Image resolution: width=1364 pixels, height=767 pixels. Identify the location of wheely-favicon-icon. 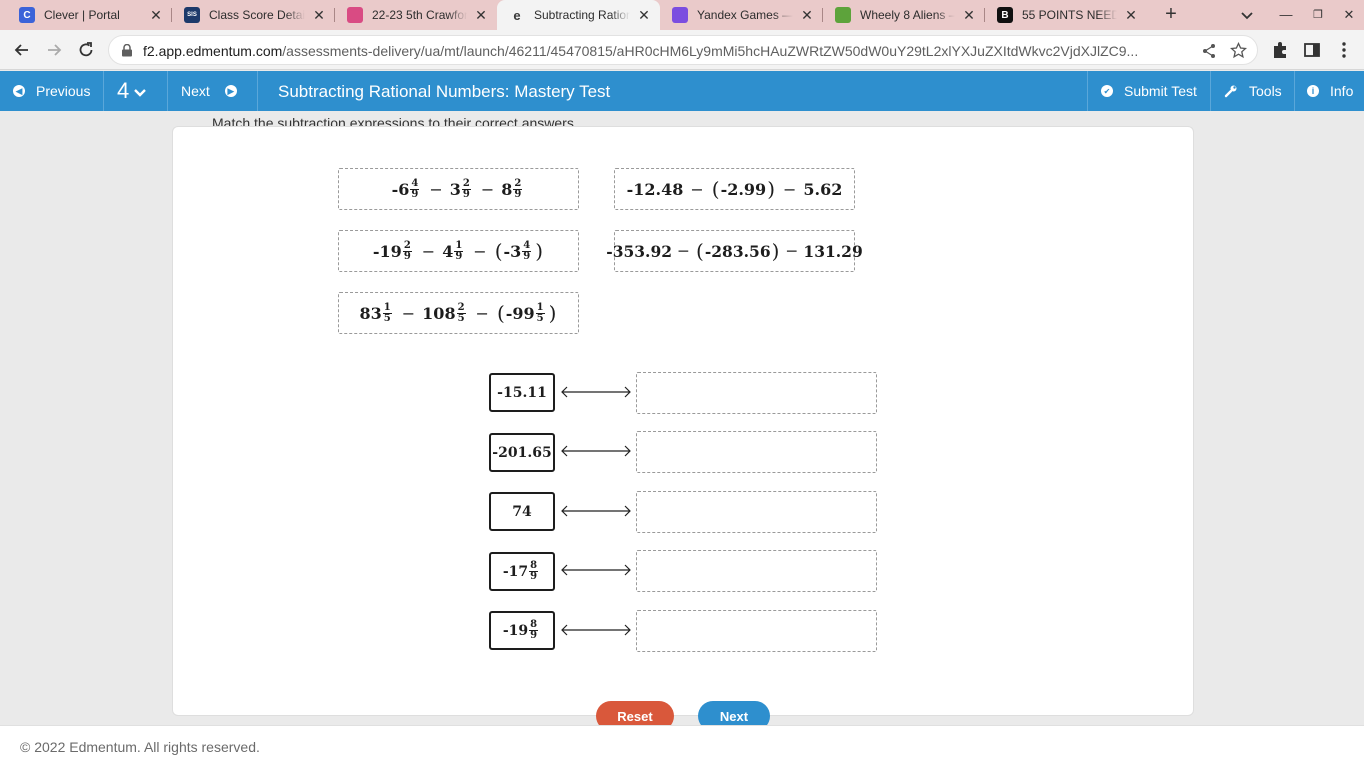
(843, 15).